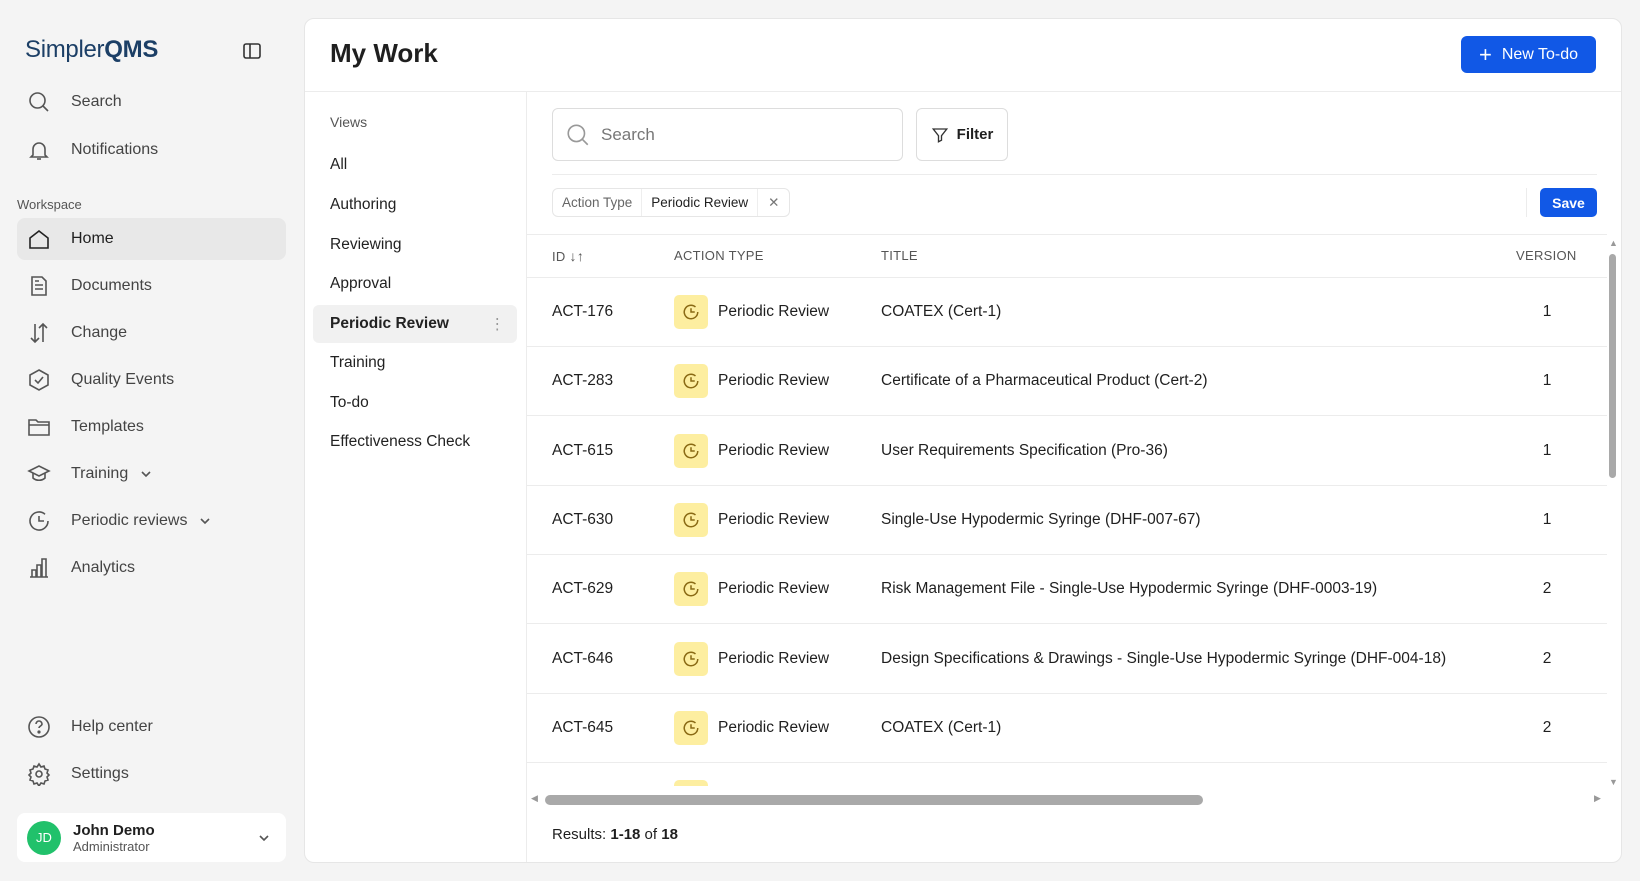 The image size is (1640, 881). What do you see at coordinates (111, 846) in the screenshot?
I see `user-role: Administrator` at bounding box center [111, 846].